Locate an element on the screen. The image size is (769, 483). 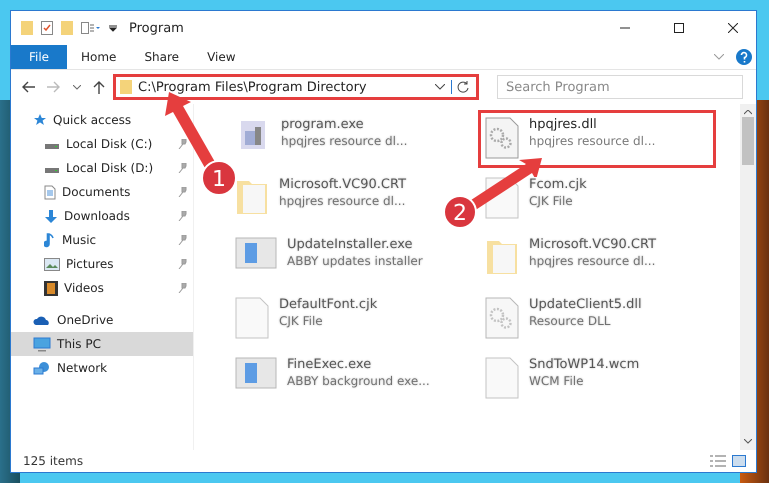
close-icon is located at coordinates (733, 28).